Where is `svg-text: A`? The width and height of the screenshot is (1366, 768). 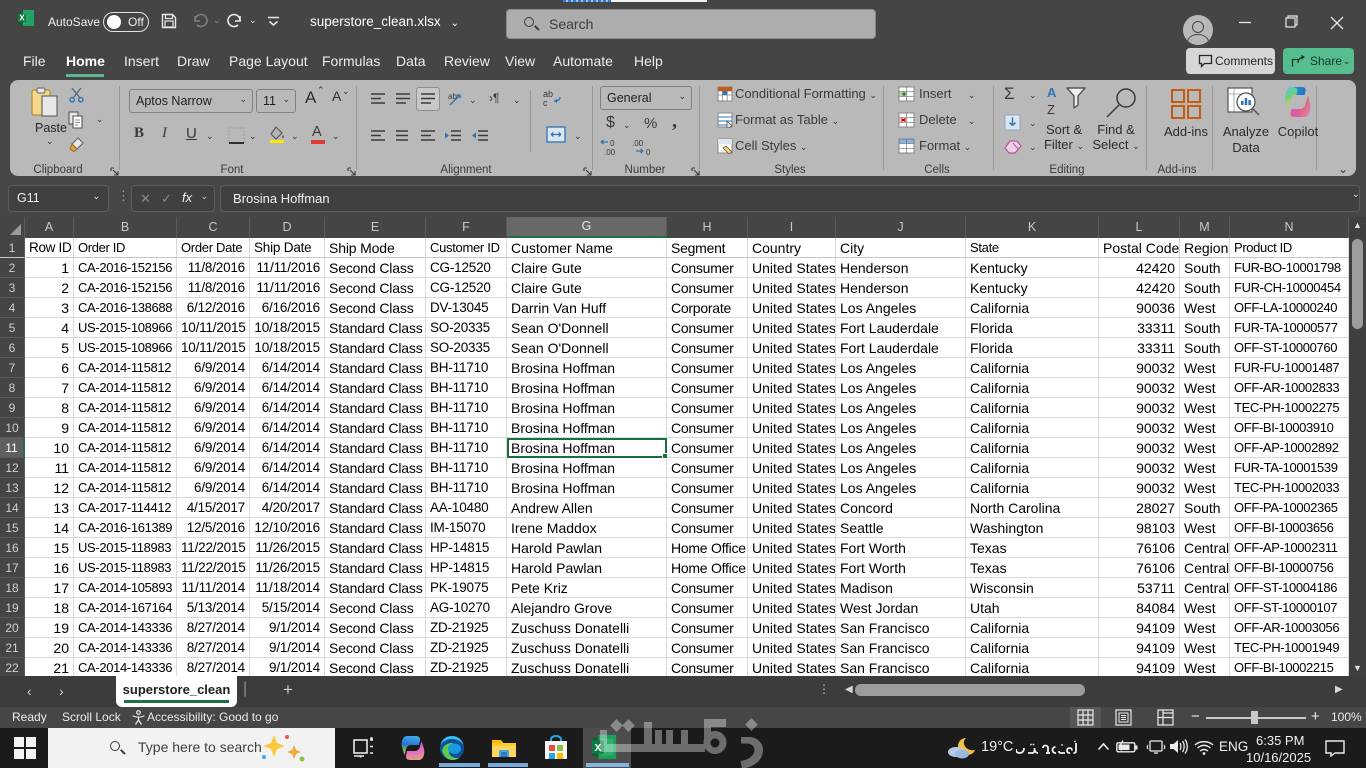 svg-text: A is located at coordinates (1052, 92).